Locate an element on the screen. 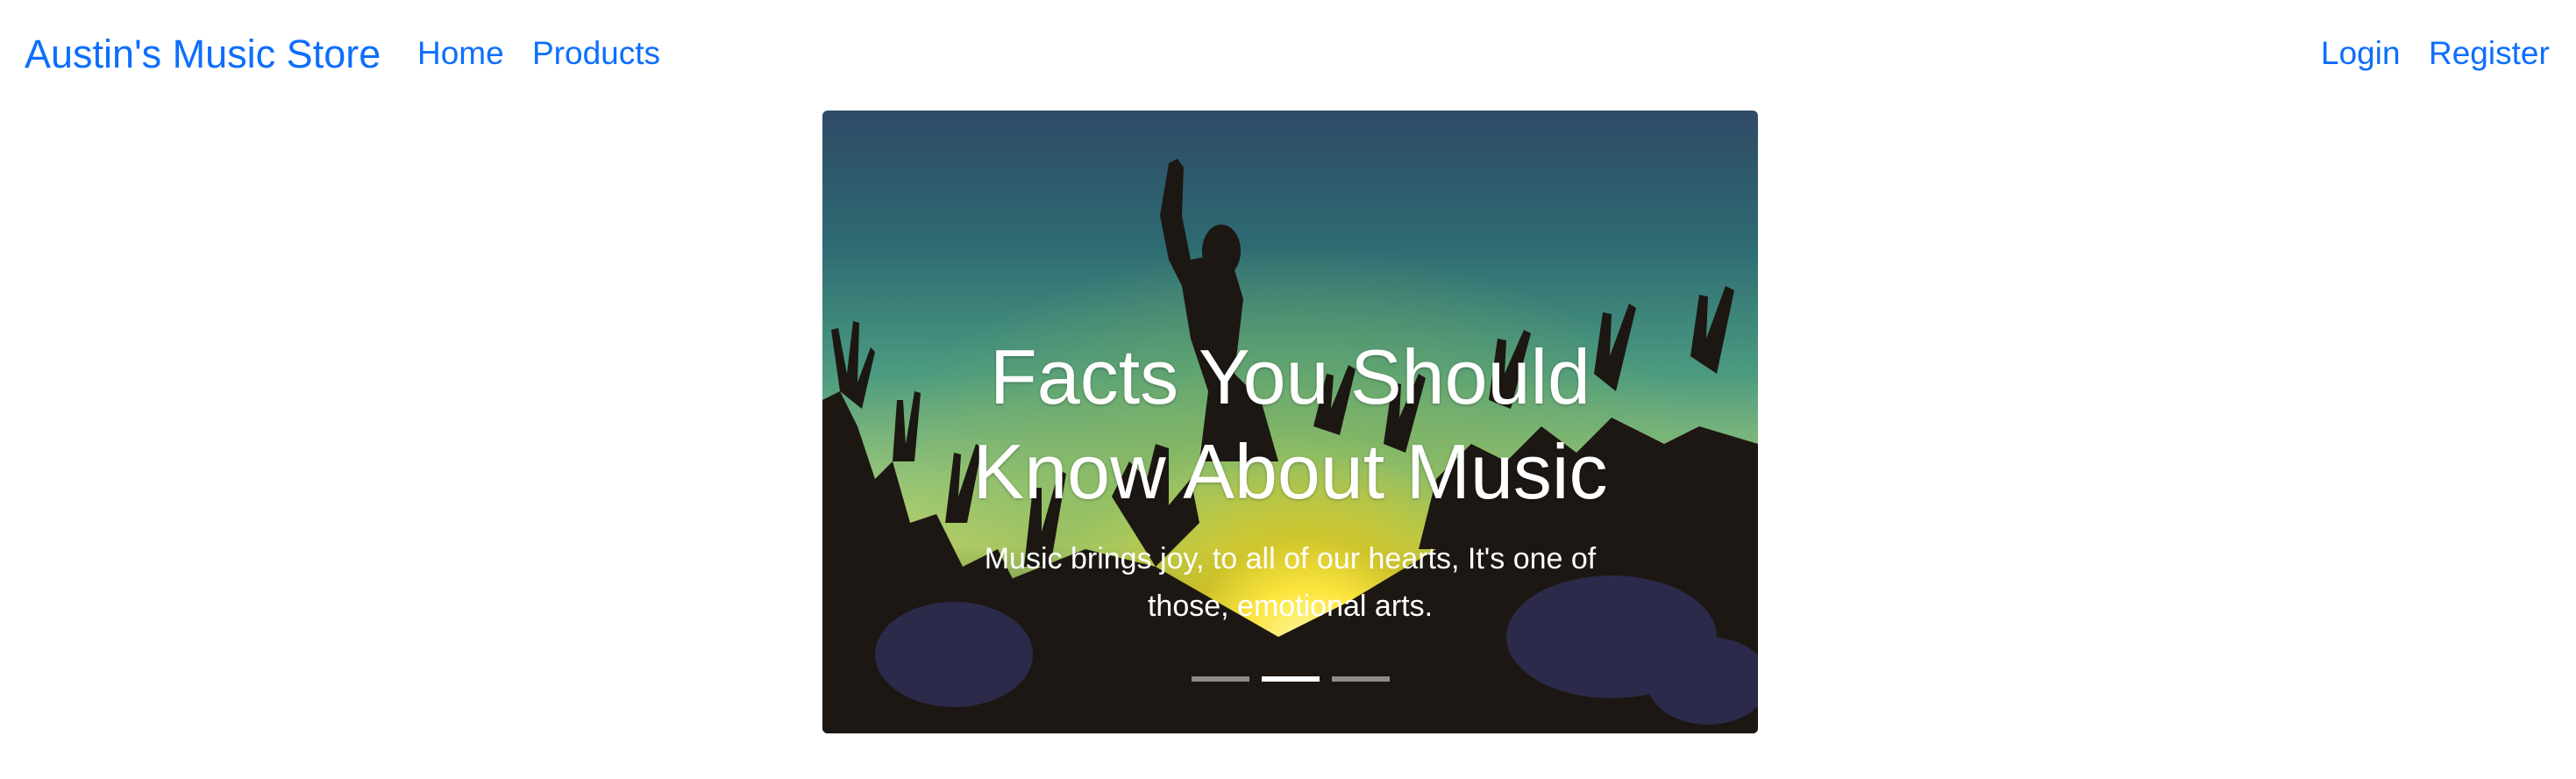 The height and width of the screenshot is (779, 2576). carousel-title: Facts You Should Know About Music is located at coordinates (1290, 424).